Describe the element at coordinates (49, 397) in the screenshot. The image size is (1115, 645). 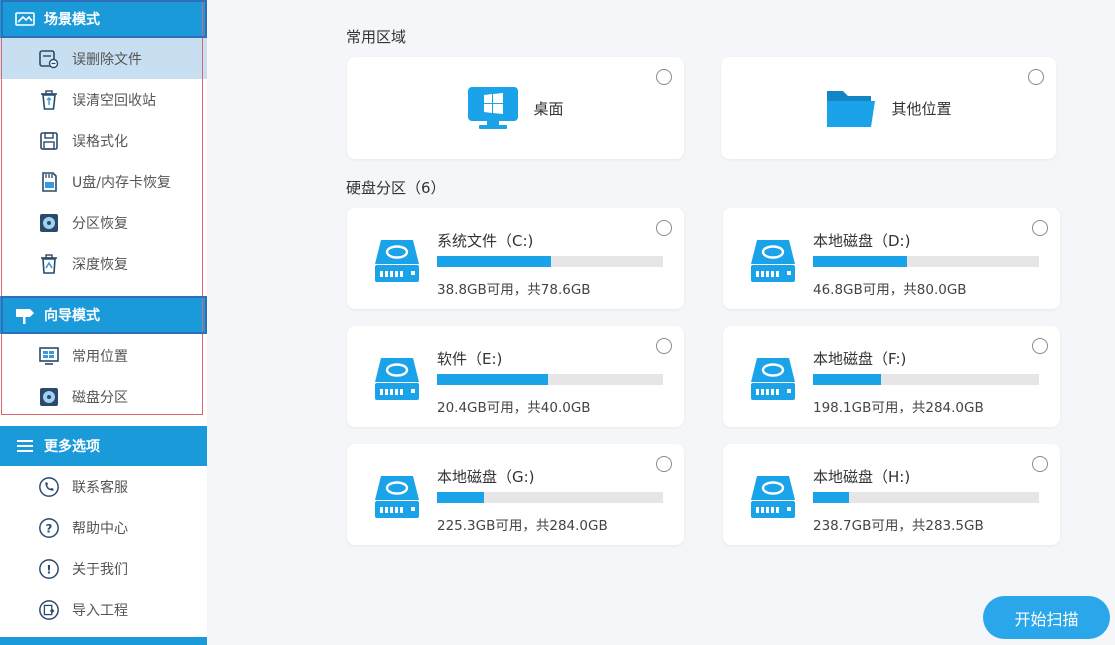
I see `disk-partition-icon` at that location.